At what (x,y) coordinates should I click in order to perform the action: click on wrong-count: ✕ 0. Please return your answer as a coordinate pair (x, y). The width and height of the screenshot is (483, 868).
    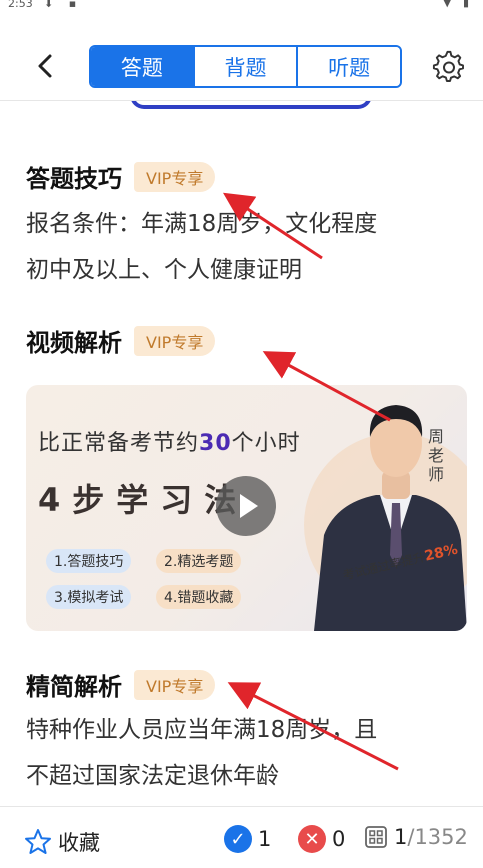
    Looking at the image, I should click on (321, 839).